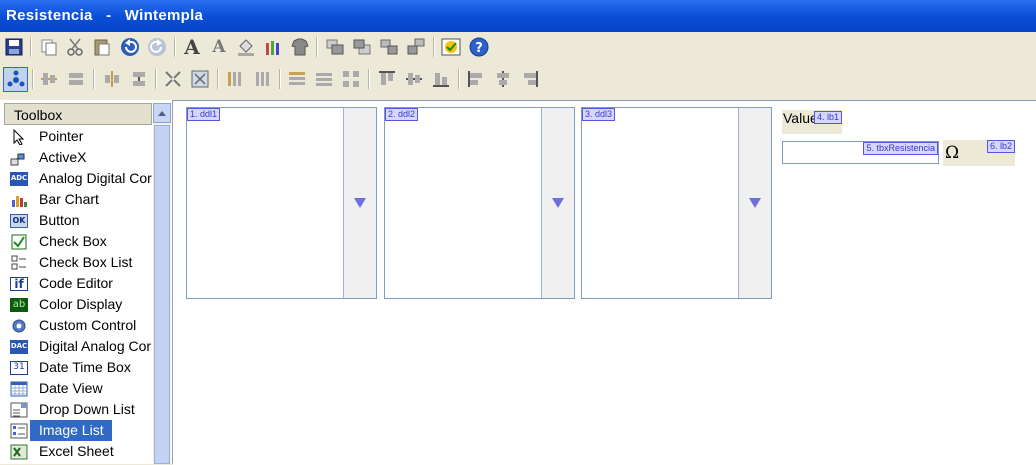  I want to click on ohm-symbol: Ω, so click(952, 153).